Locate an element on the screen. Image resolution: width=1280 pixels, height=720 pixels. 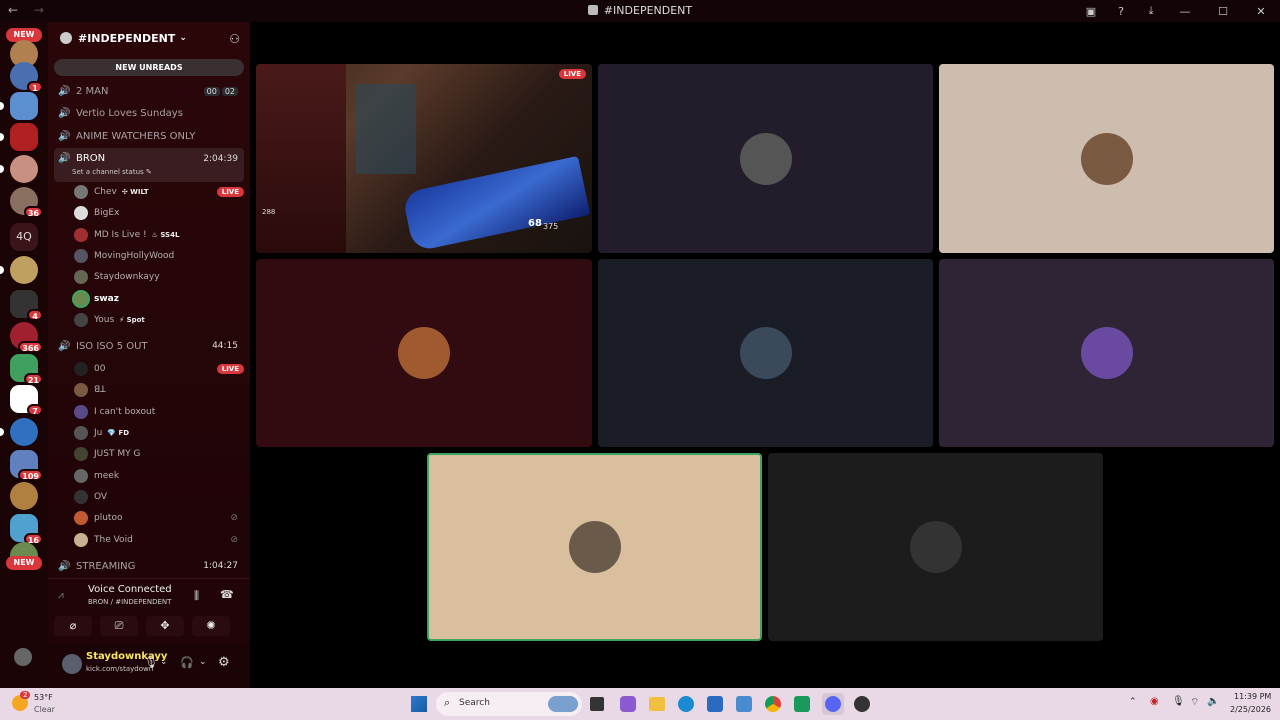
wifi-icon: ⌔ is located at coordinates (1194, 702).